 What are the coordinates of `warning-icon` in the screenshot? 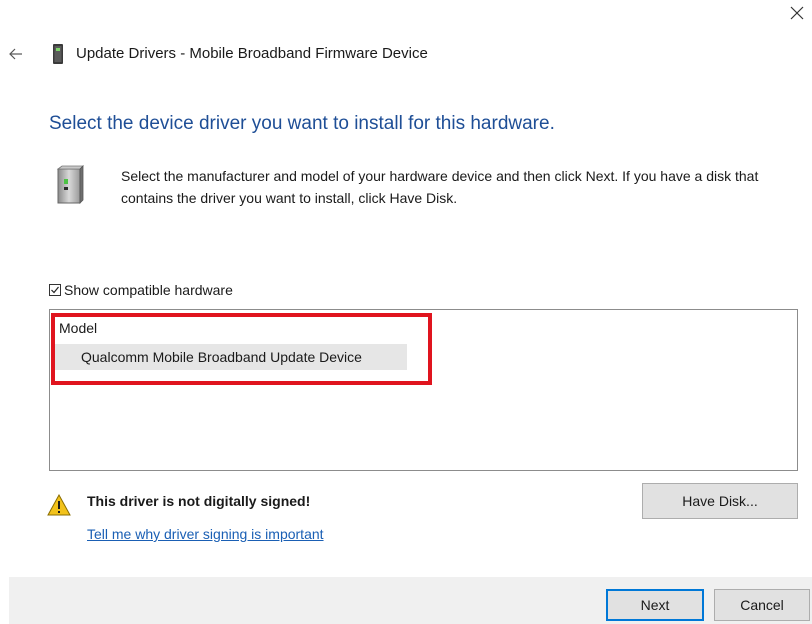 It's located at (59, 504).